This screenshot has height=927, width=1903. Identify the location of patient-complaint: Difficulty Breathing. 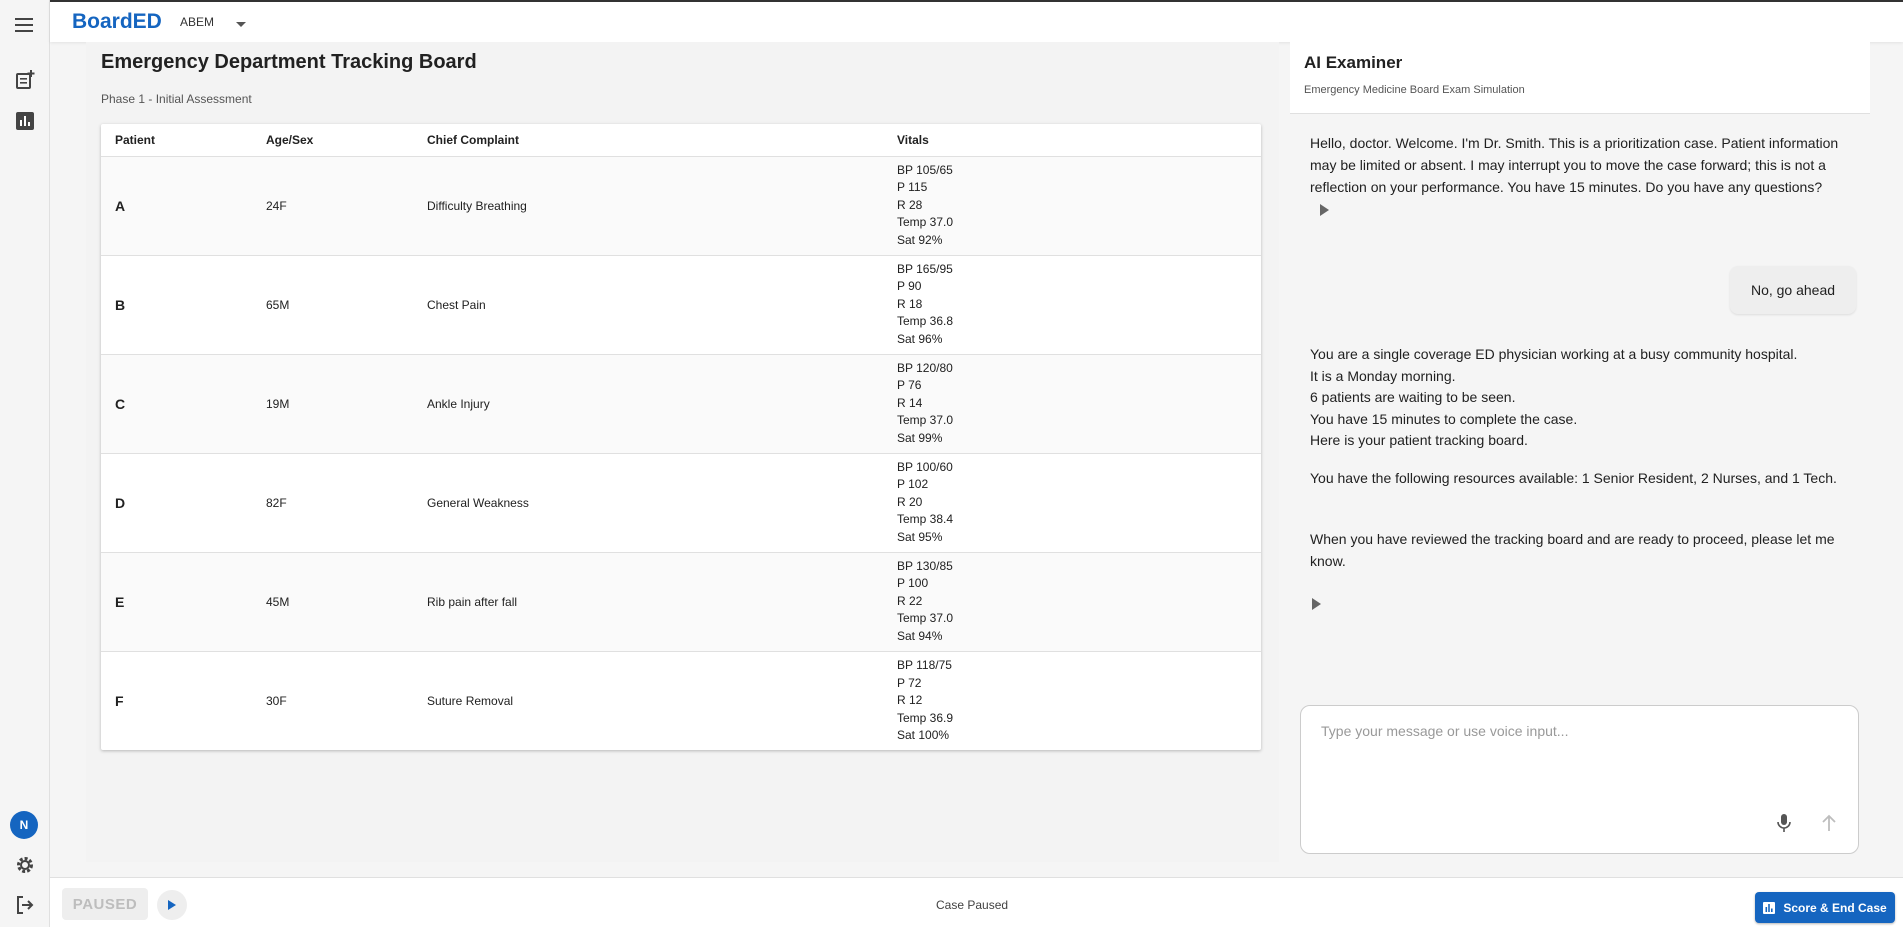
(648, 206).